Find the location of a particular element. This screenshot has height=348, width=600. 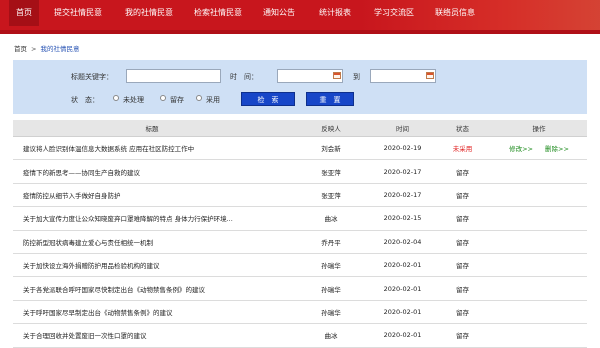

edit-link: 修改>> is located at coordinates (521, 149).